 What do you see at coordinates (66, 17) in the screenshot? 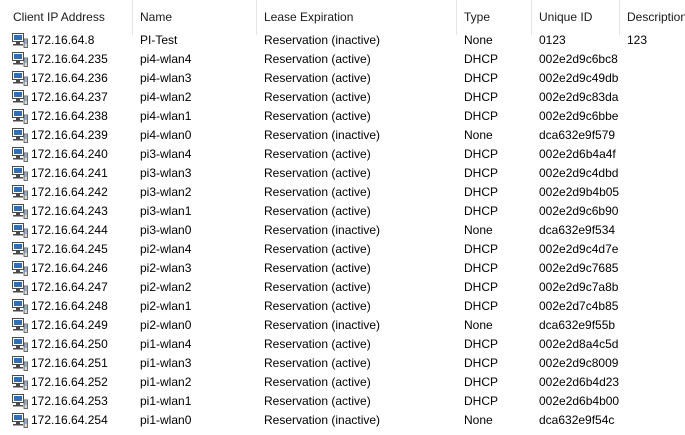
I see `column-header-client-ip: Client IP Address` at bounding box center [66, 17].